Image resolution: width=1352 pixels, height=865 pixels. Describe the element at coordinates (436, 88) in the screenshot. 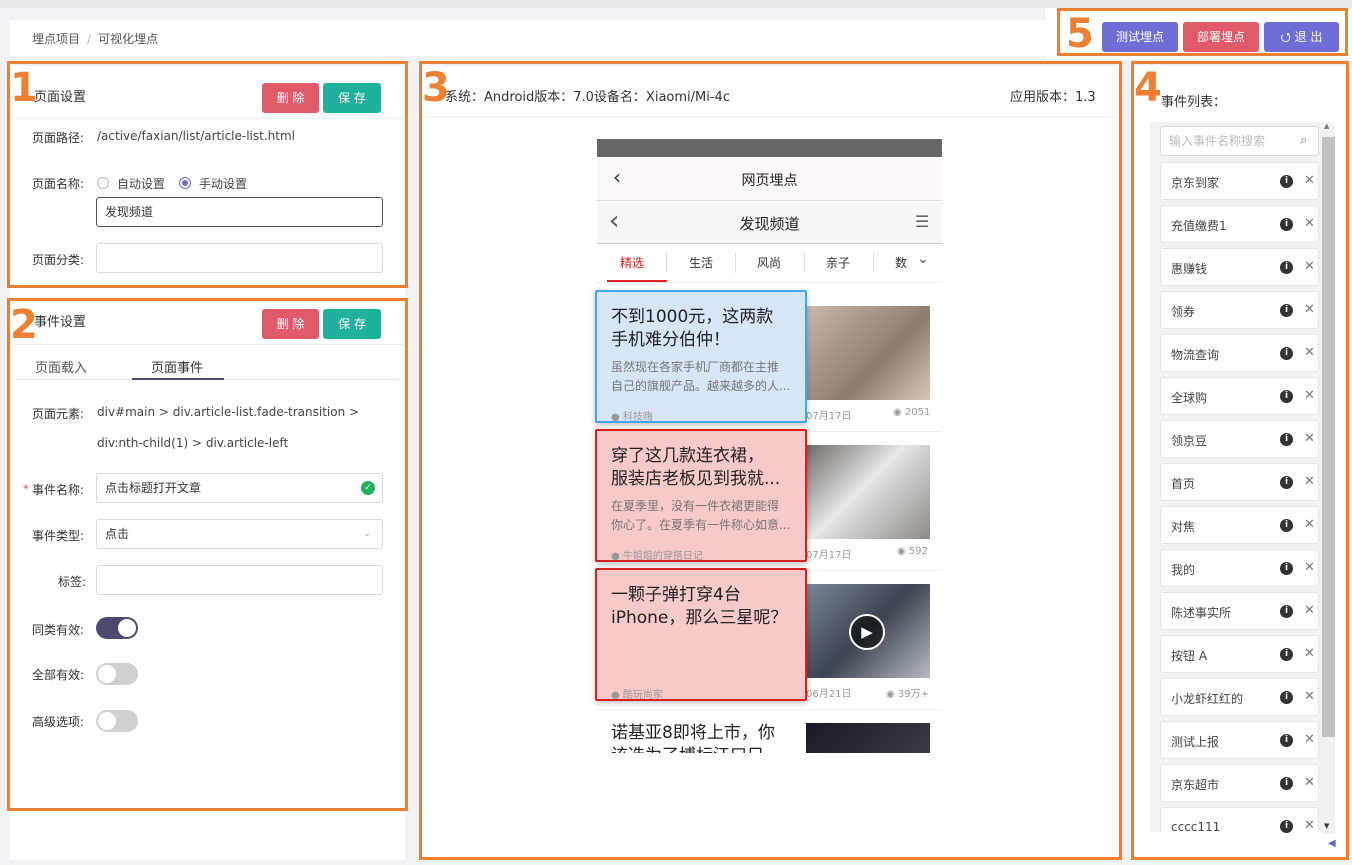

I see `annotation-number-3: 3` at that location.